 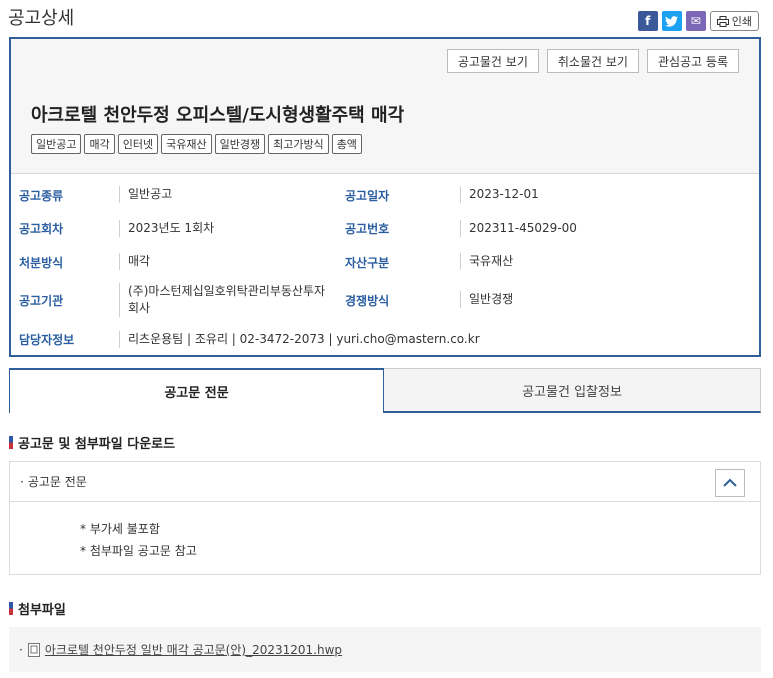 I want to click on tag: 일반경쟁, so click(x=240, y=144).